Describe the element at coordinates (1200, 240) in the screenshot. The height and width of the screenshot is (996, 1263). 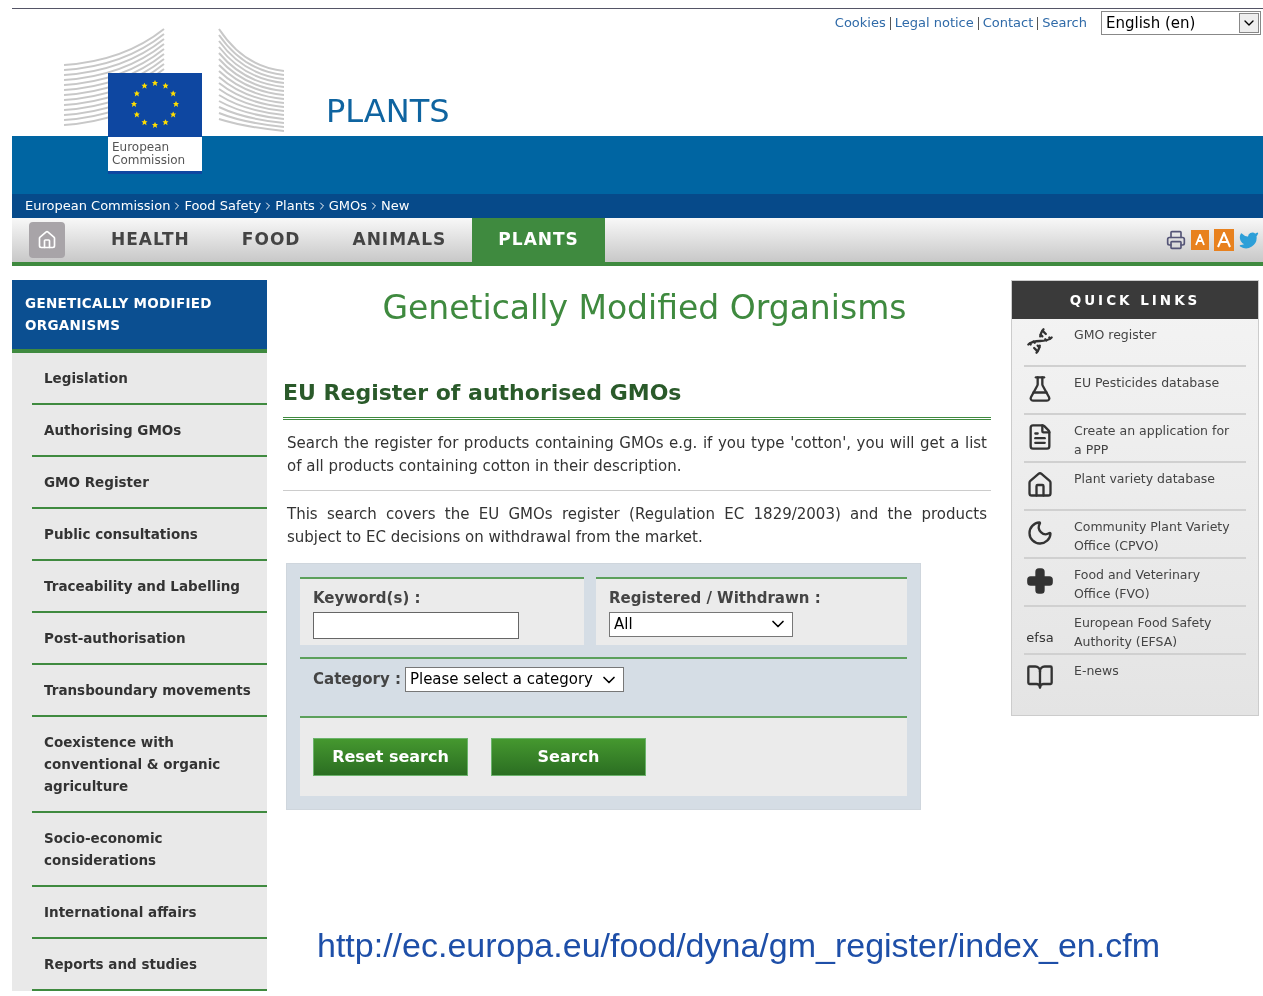
I see `font-smaller-icon` at that location.